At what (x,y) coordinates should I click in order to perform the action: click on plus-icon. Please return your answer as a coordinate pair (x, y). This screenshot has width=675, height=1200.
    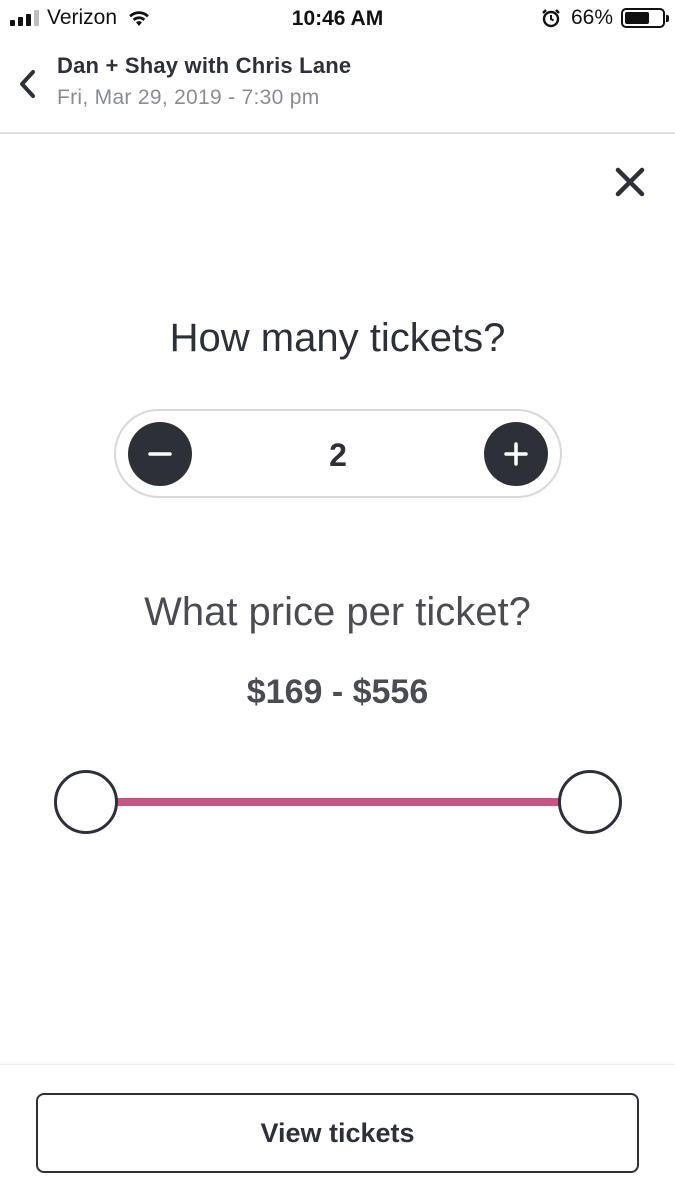
    Looking at the image, I should click on (516, 454).